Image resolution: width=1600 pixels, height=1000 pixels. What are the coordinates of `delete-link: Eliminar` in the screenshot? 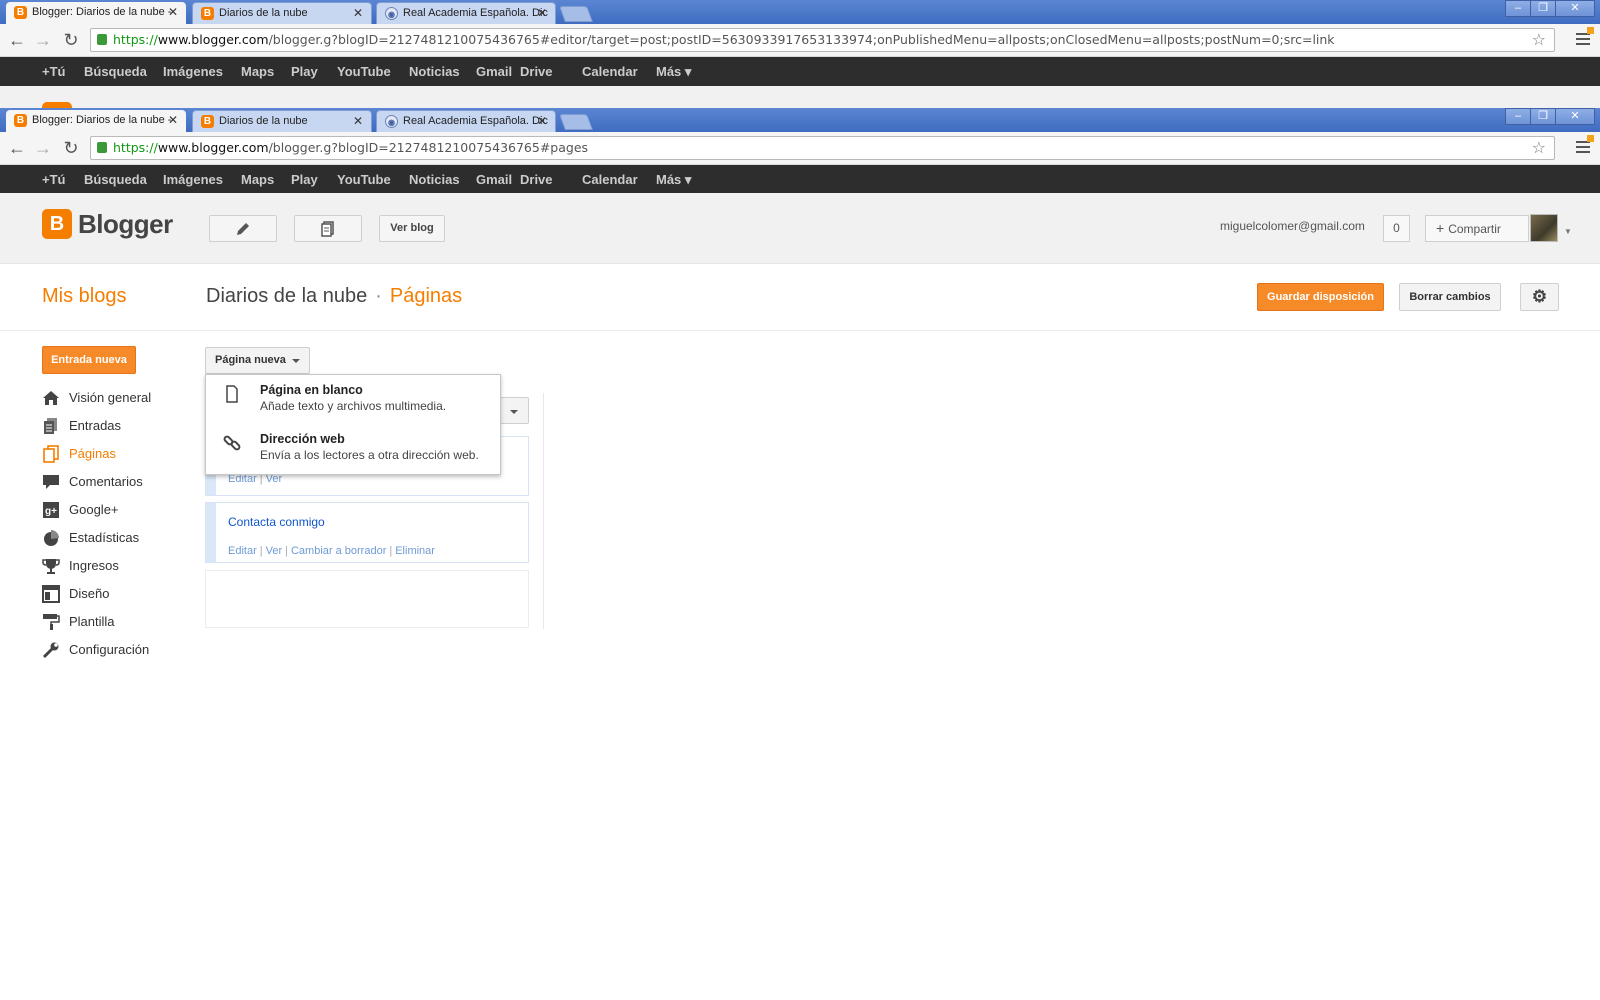 It's located at (415, 551).